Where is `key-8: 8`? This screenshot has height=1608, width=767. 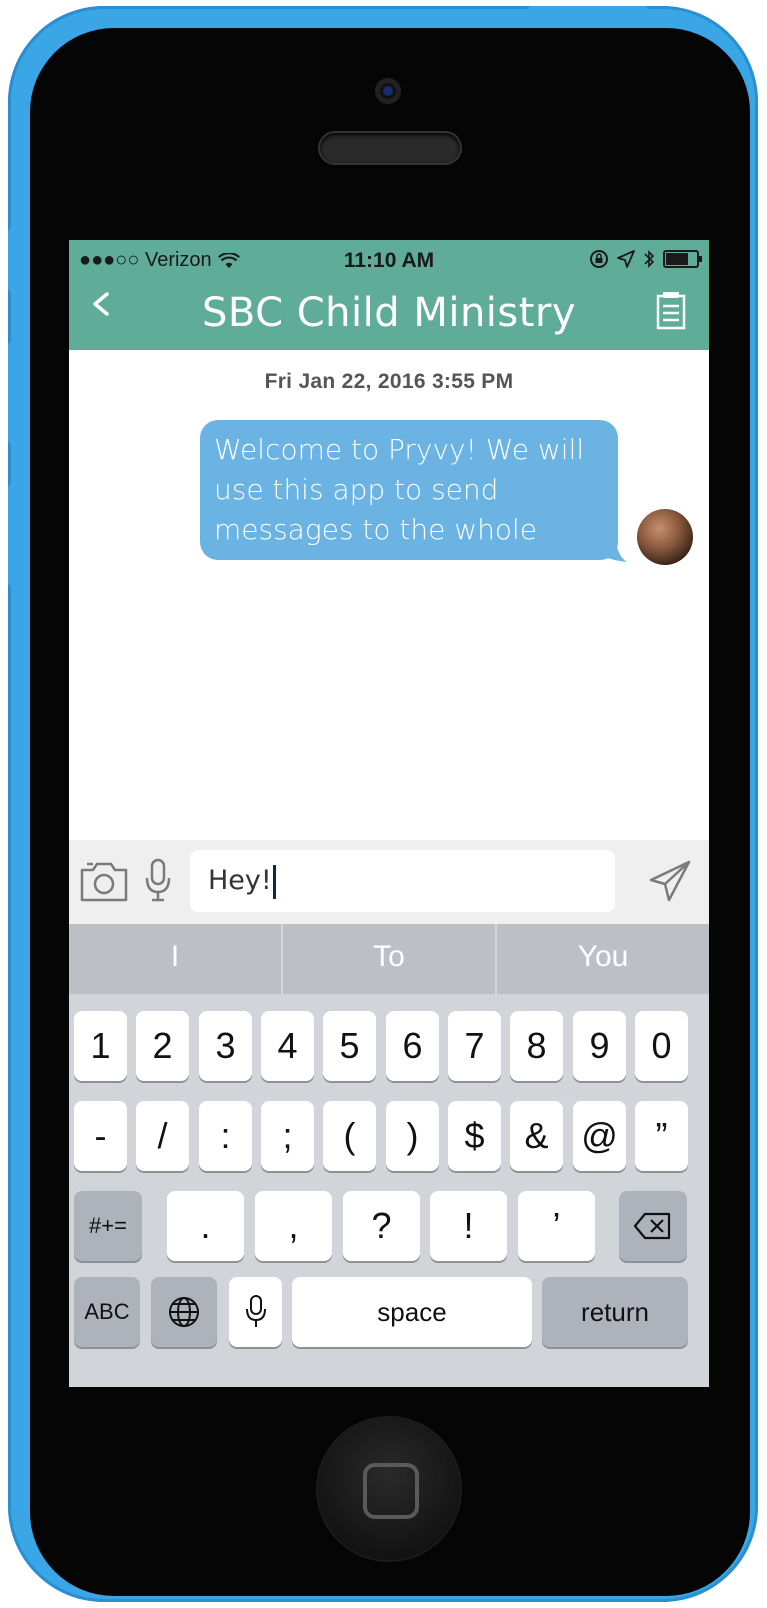
key-8: 8 is located at coordinates (536, 1046).